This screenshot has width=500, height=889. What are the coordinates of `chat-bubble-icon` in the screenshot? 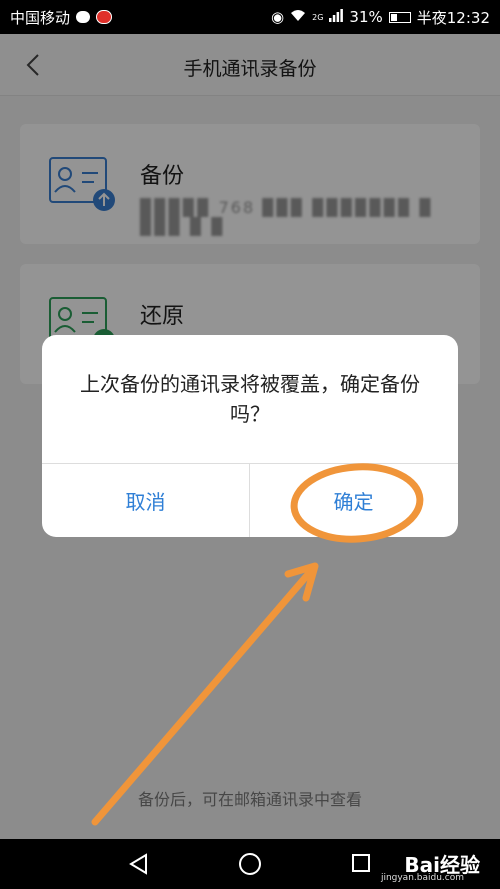 It's located at (83, 17).